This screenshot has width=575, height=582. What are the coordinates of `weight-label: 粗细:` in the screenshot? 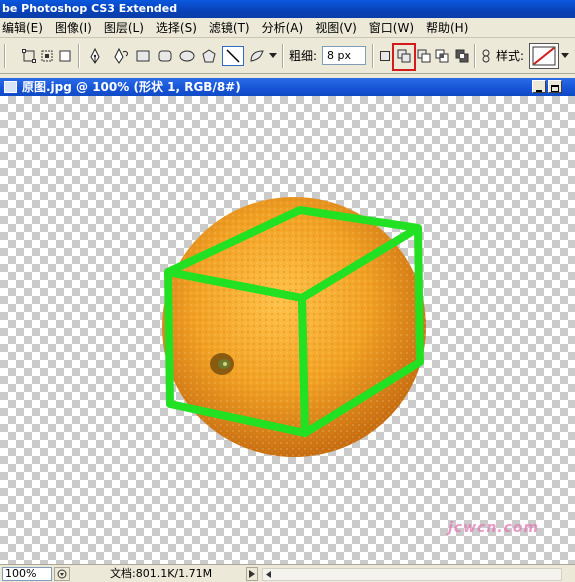 It's located at (303, 56).